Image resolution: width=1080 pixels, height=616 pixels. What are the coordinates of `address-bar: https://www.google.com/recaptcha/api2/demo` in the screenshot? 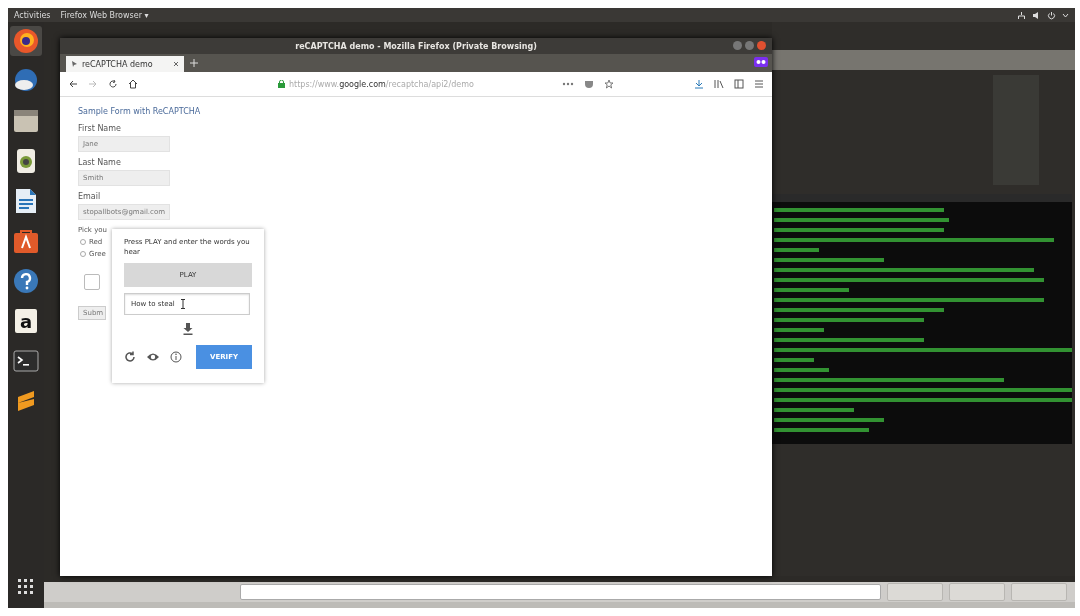 It's located at (350, 84).